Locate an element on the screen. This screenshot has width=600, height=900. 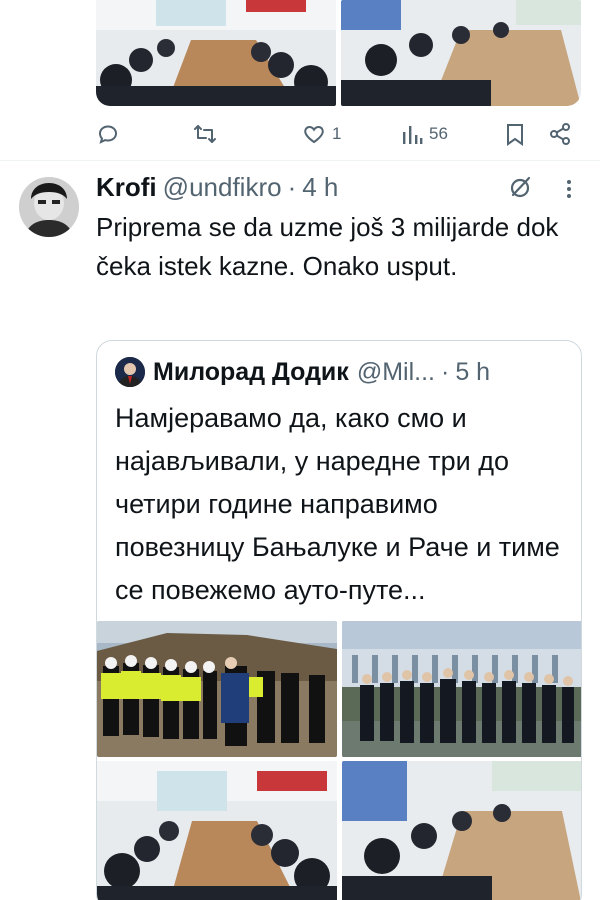
quote-avatar is located at coordinates (130, 372).